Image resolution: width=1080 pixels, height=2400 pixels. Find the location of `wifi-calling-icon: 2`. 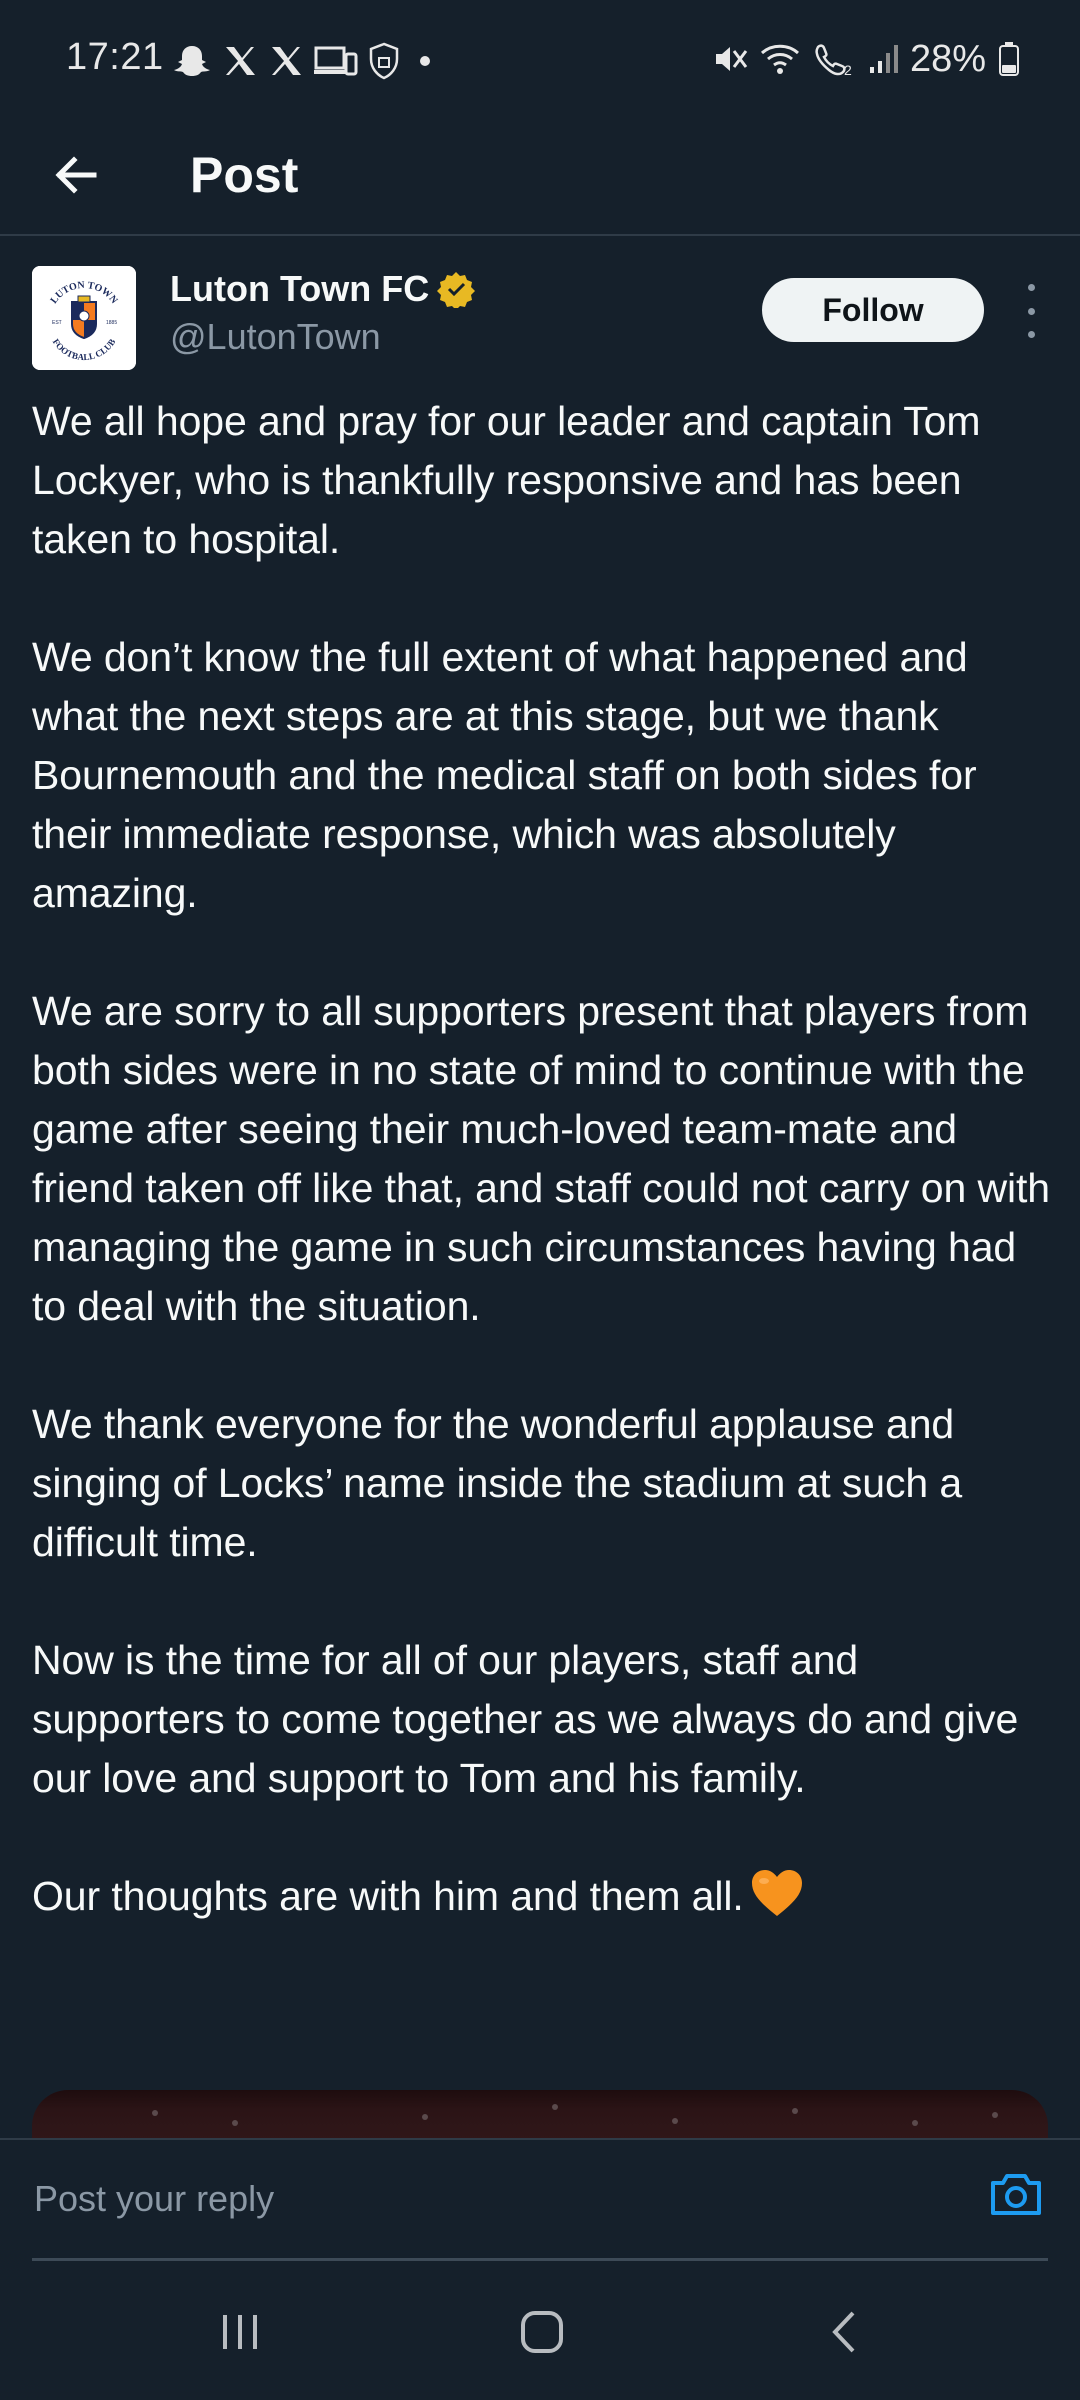

wifi-calling-icon: 2 is located at coordinates (833, 60).